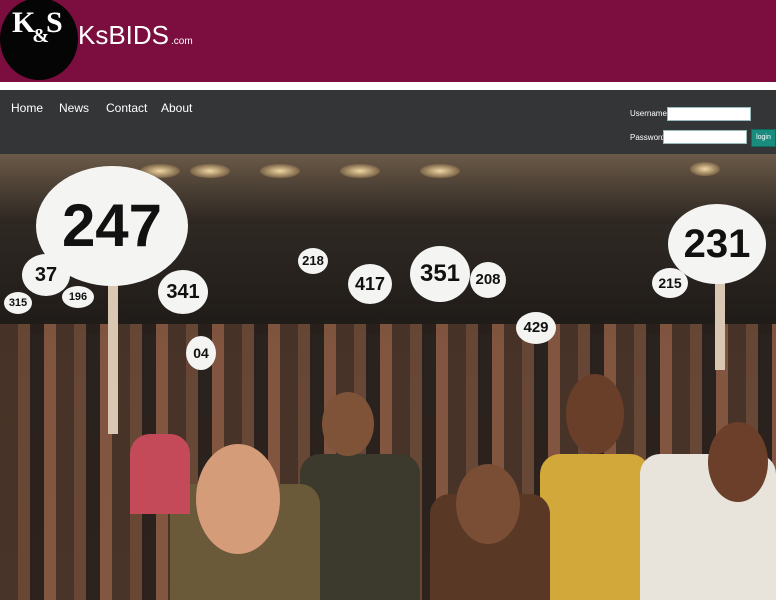 The height and width of the screenshot is (600, 776). I want to click on bid-paddle: 215, so click(670, 283).